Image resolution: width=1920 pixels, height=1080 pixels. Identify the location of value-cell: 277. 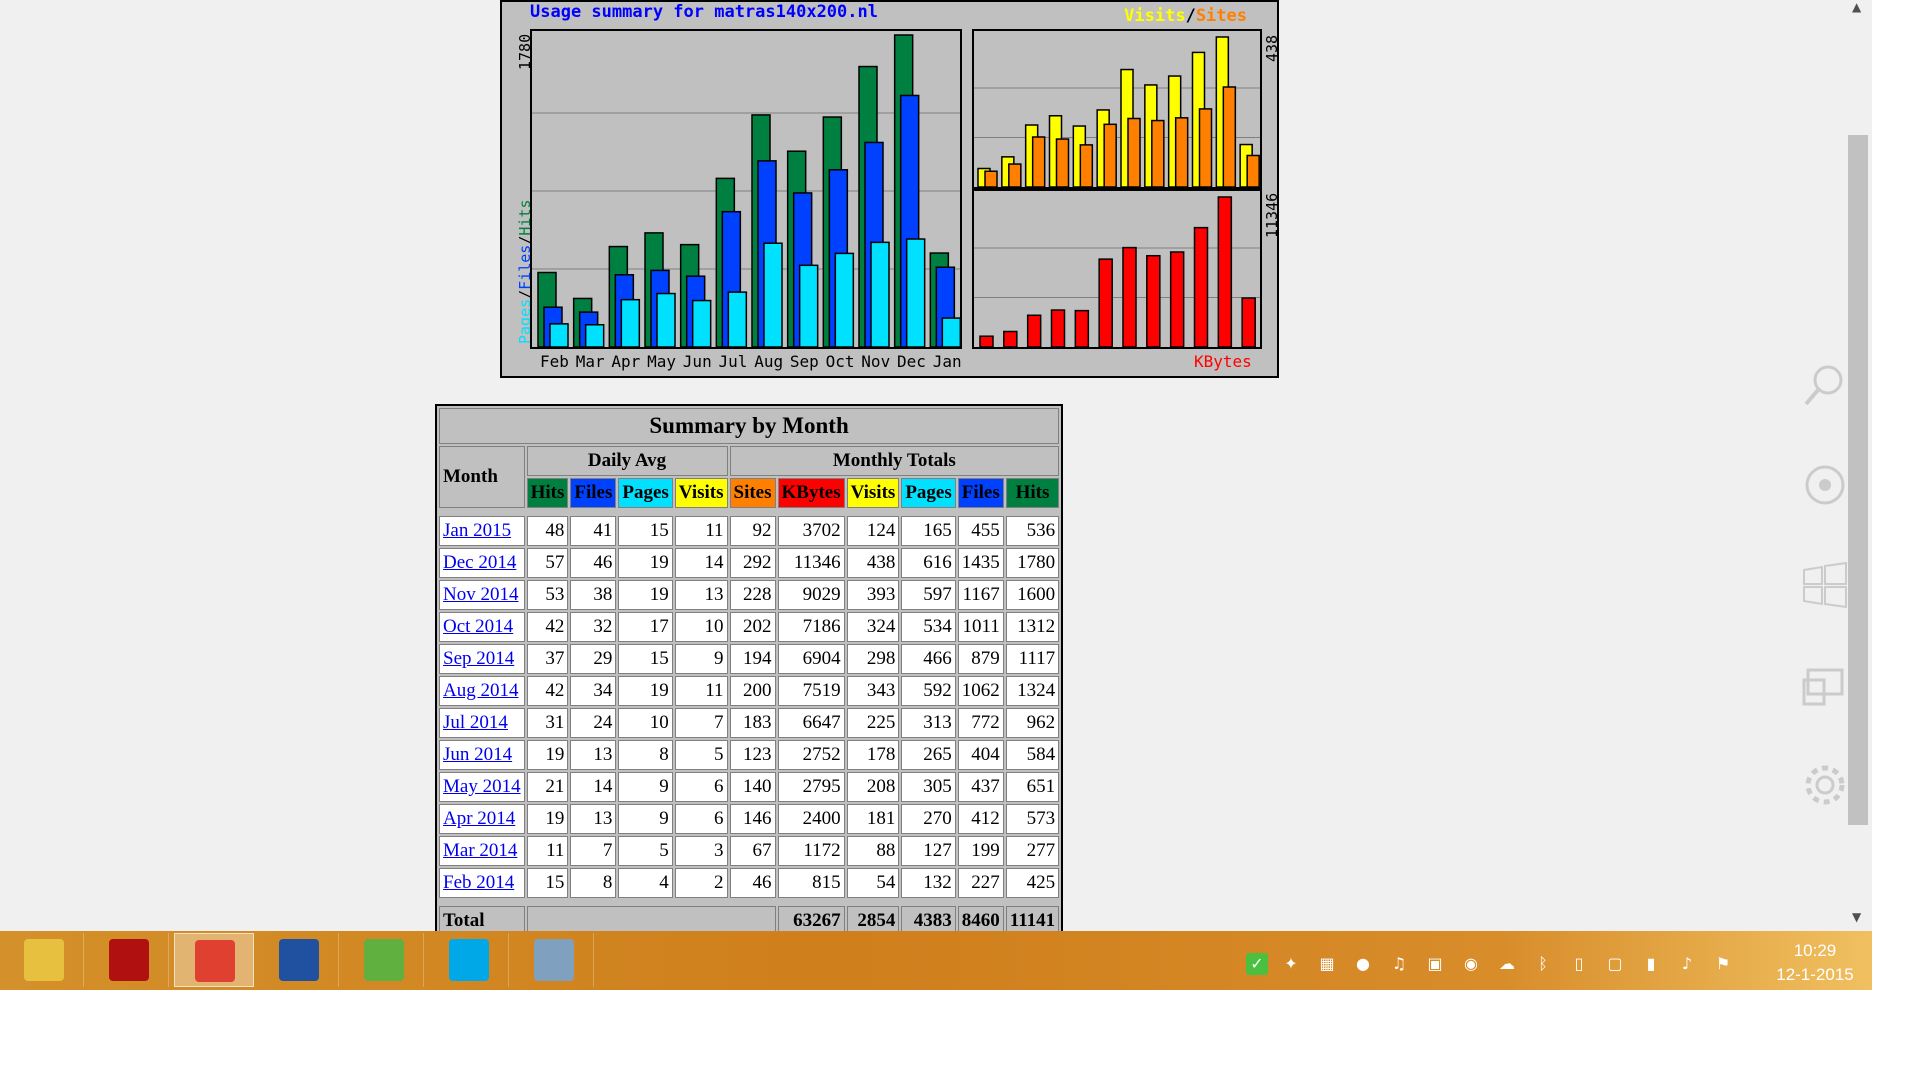
(1032, 851).